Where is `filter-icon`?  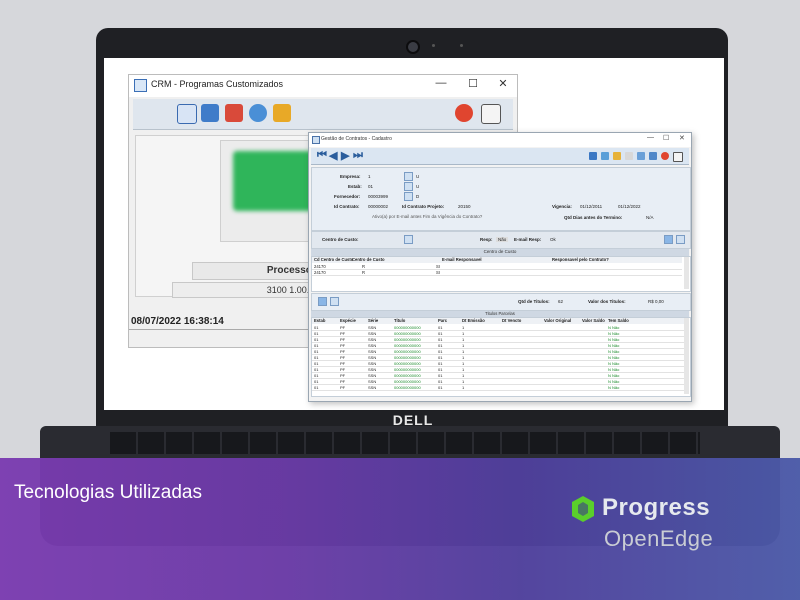
filter-icon is located at coordinates (334, 301).